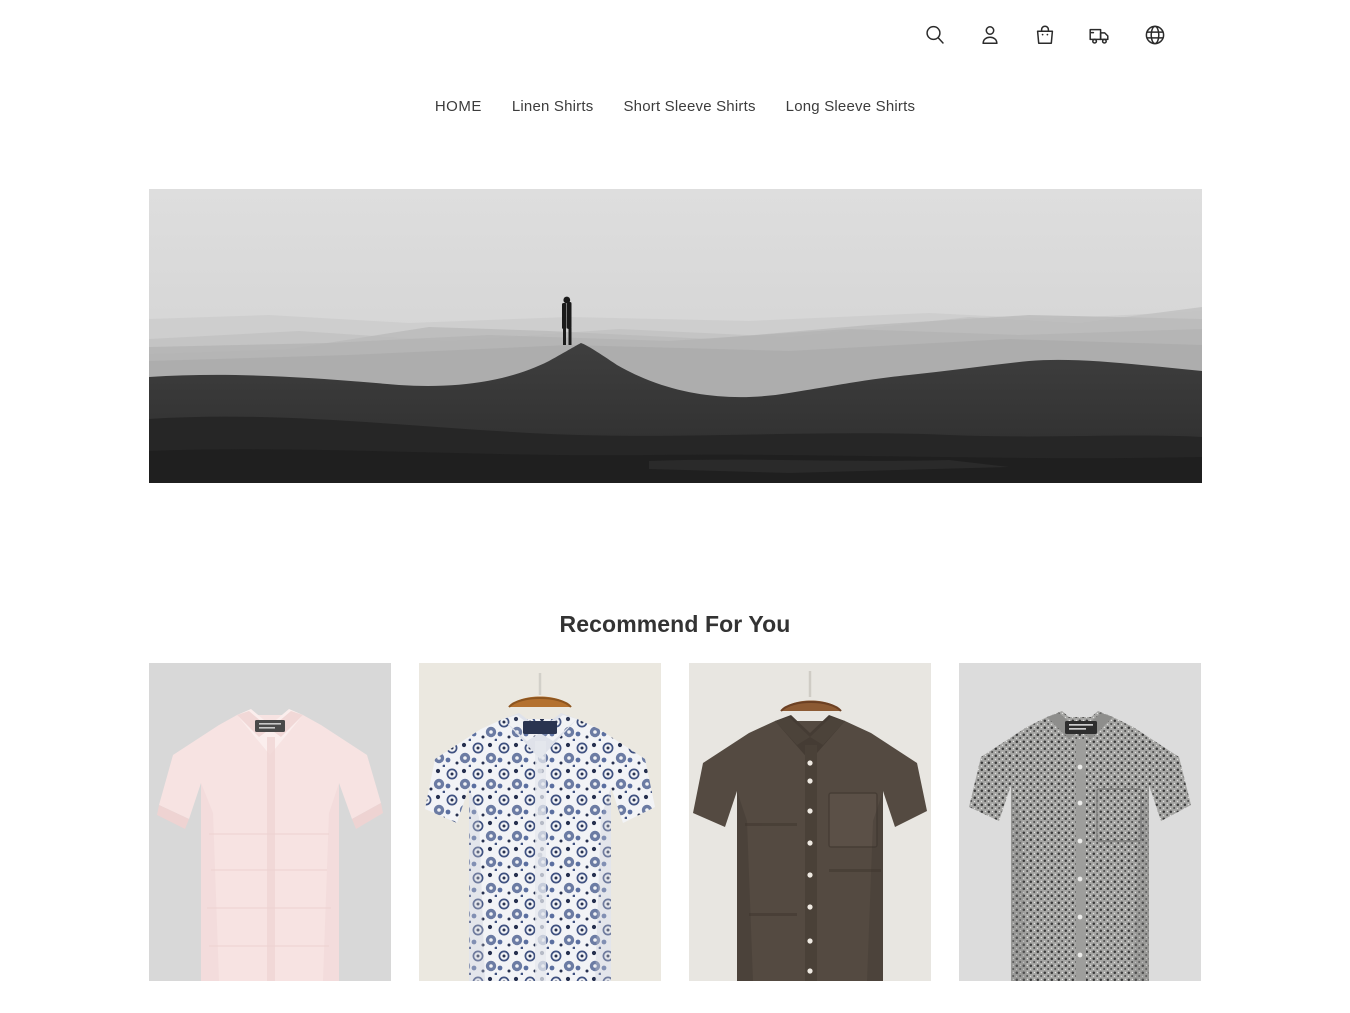 The height and width of the screenshot is (1013, 1350). What do you see at coordinates (1079, 822) in the screenshot?
I see `product-card-gray-micro-print-shirt` at bounding box center [1079, 822].